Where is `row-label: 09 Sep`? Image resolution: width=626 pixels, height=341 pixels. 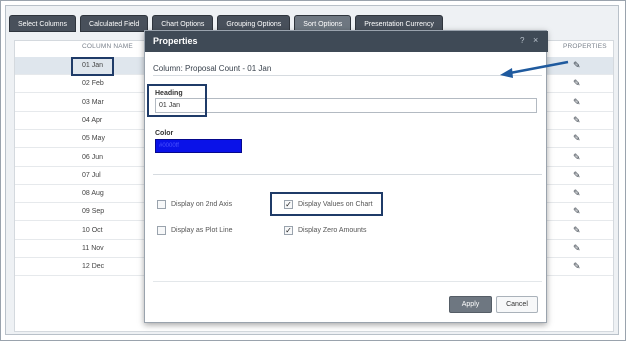
row-label: 09 Sep is located at coordinates (93, 212).